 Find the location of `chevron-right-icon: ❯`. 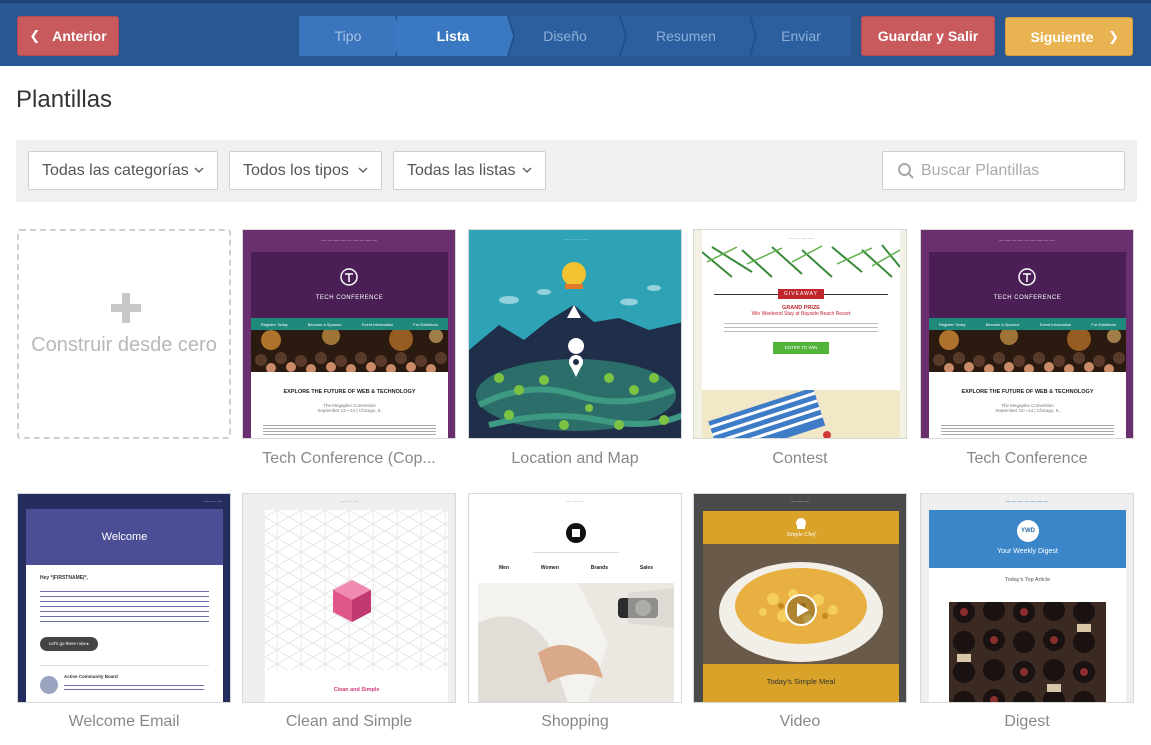

chevron-right-icon: ❯ is located at coordinates (1113, 36).